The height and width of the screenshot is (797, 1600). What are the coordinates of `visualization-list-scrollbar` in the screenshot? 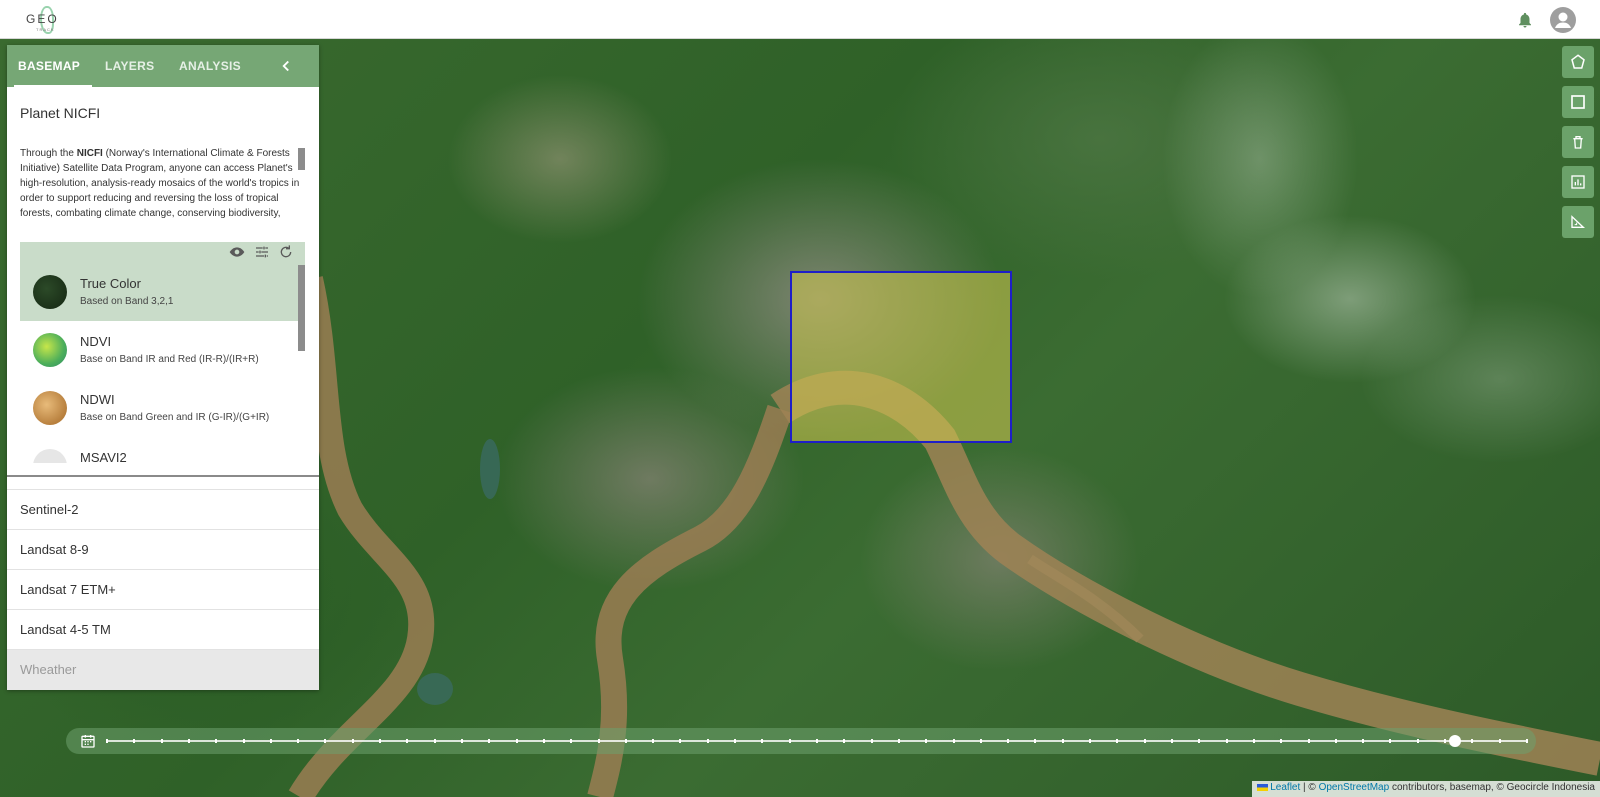 It's located at (301, 308).